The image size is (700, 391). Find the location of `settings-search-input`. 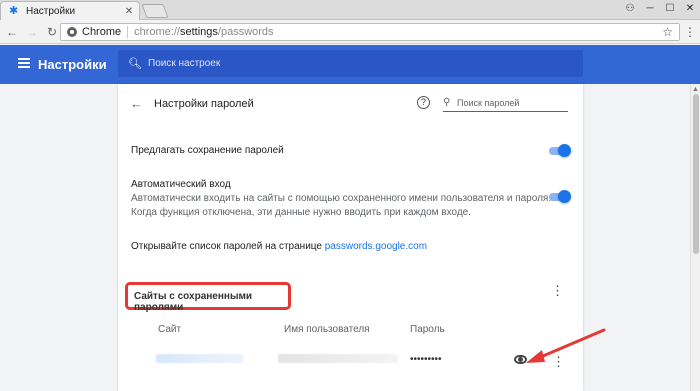

settings-search-input is located at coordinates (348, 63).